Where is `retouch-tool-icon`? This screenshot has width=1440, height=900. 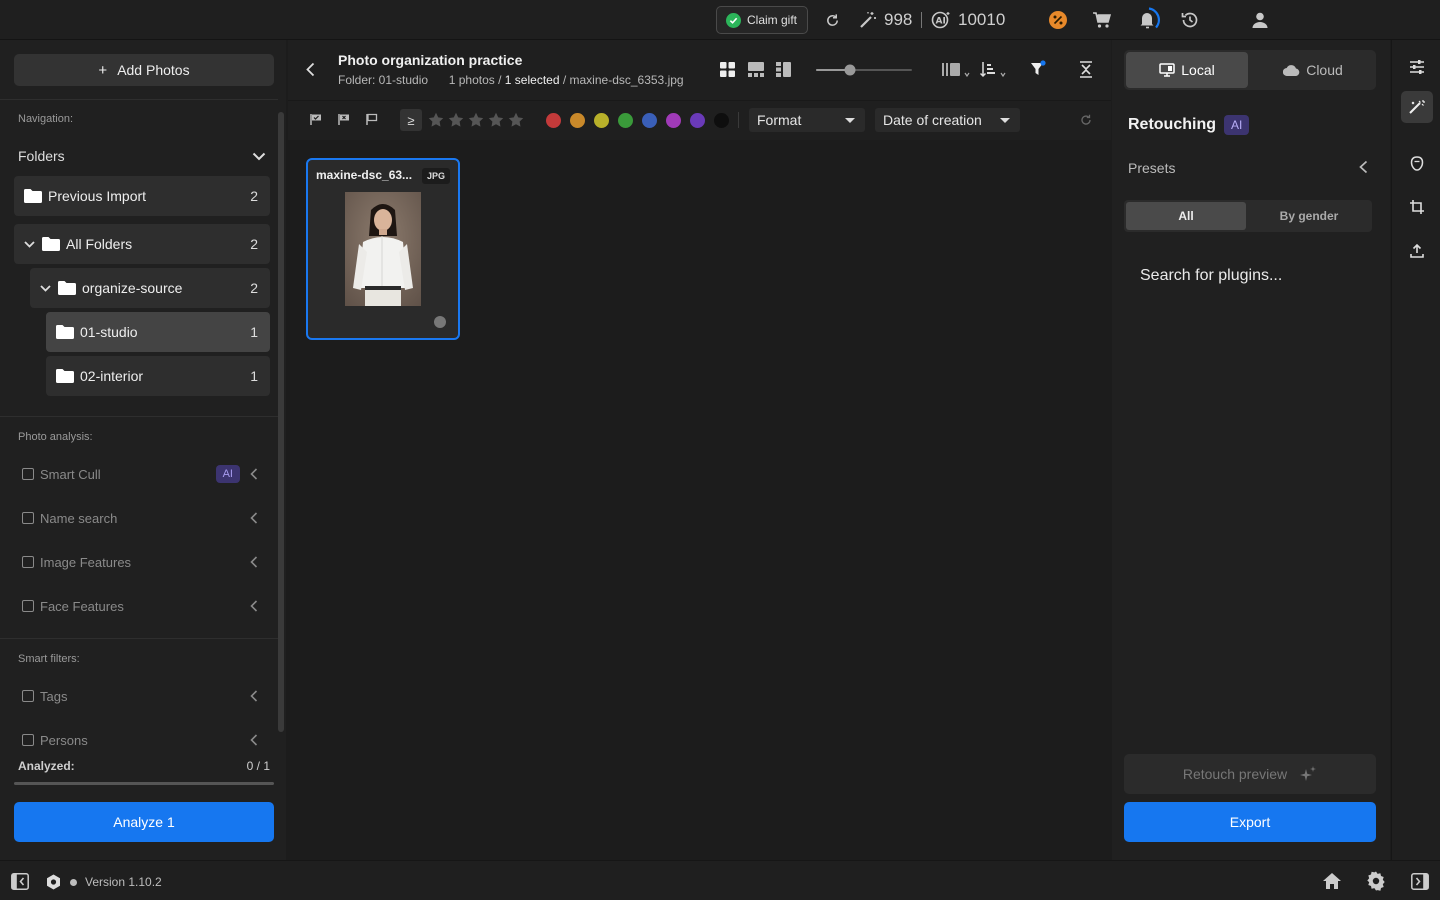
retouch-tool-icon is located at coordinates (1417, 107).